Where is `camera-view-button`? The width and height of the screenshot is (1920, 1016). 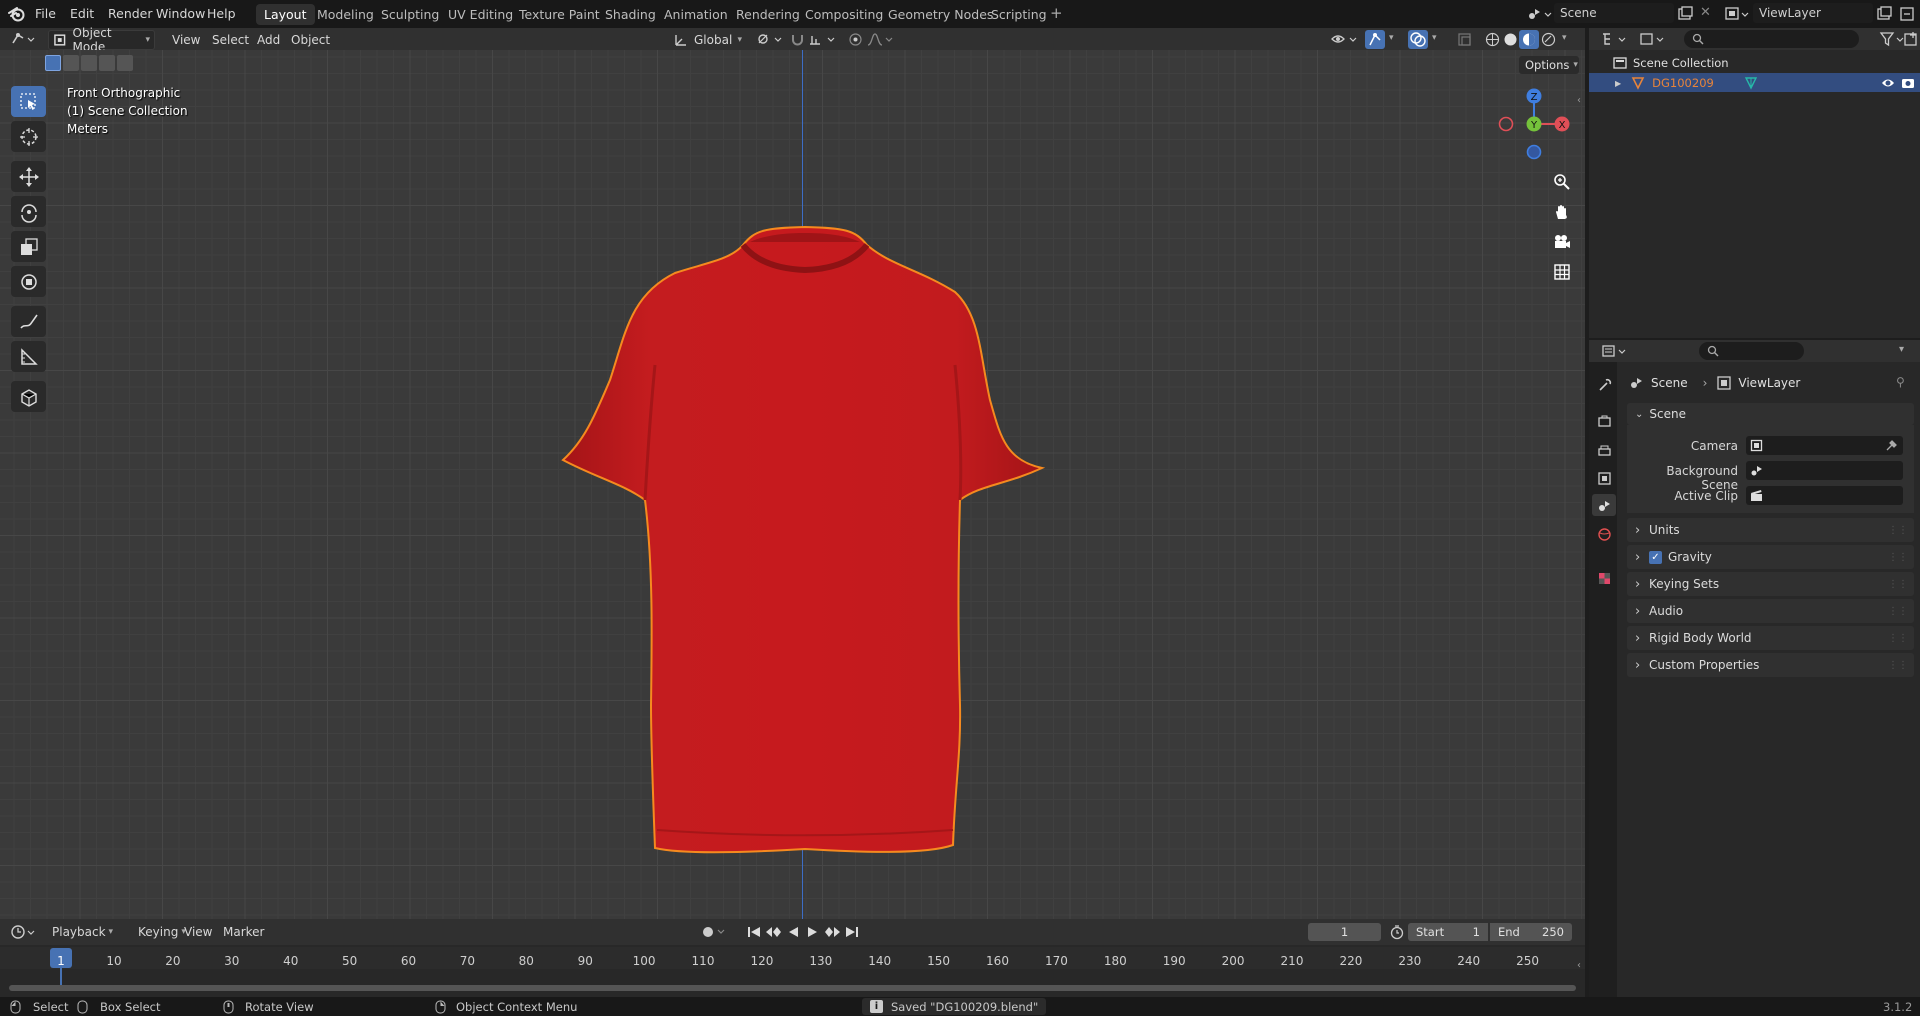
camera-view-button is located at coordinates (1562, 242).